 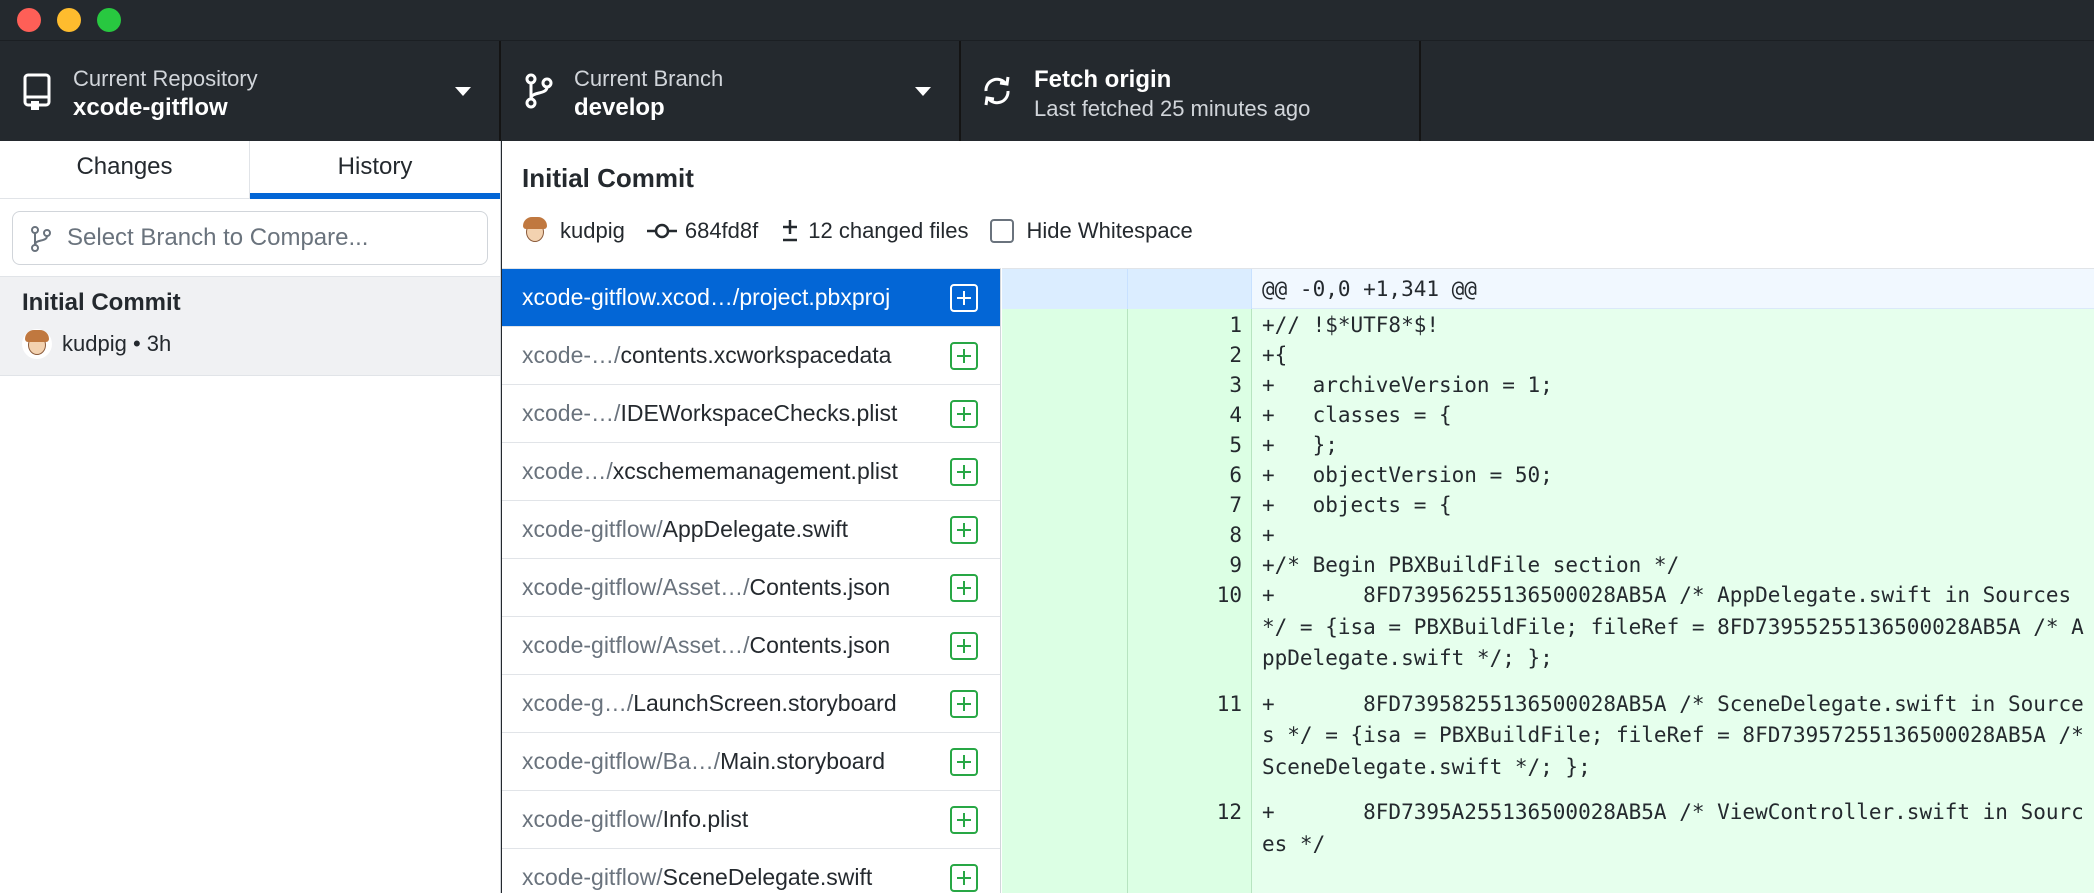 I want to click on diff-line-number: 2, so click(x=1235, y=355).